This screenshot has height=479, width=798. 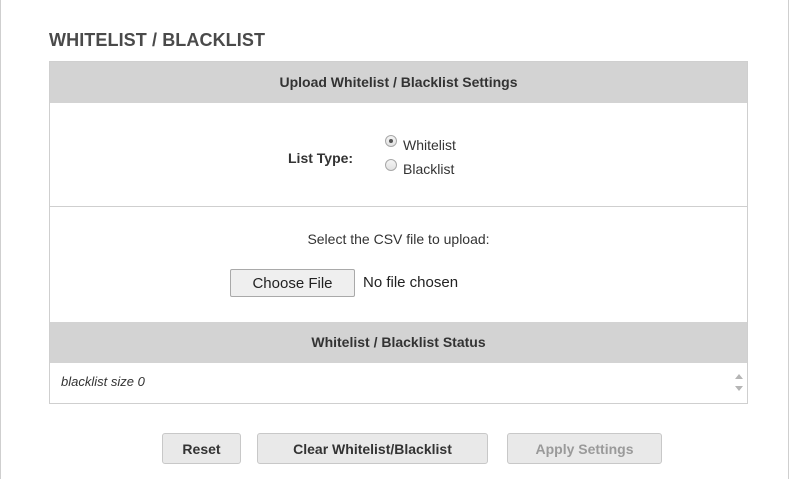 I want to click on page-title: WHITELIST / BLACKLIST, so click(x=157, y=40).